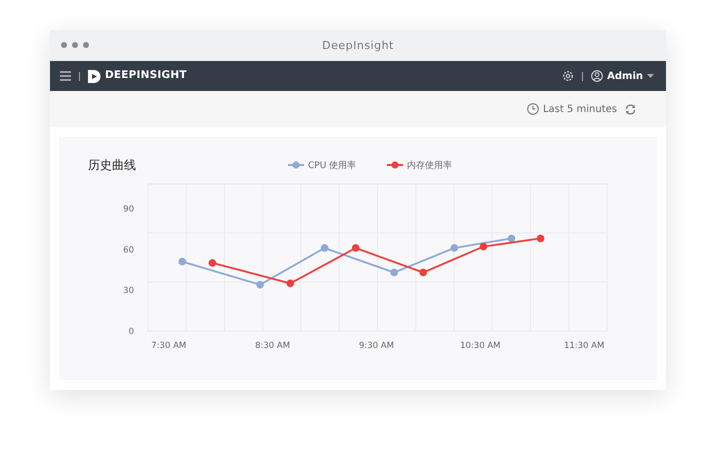 The height and width of the screenshot is (456, 716). I want to click on x-tick-label: 9:30 AM, so click(376, 346).